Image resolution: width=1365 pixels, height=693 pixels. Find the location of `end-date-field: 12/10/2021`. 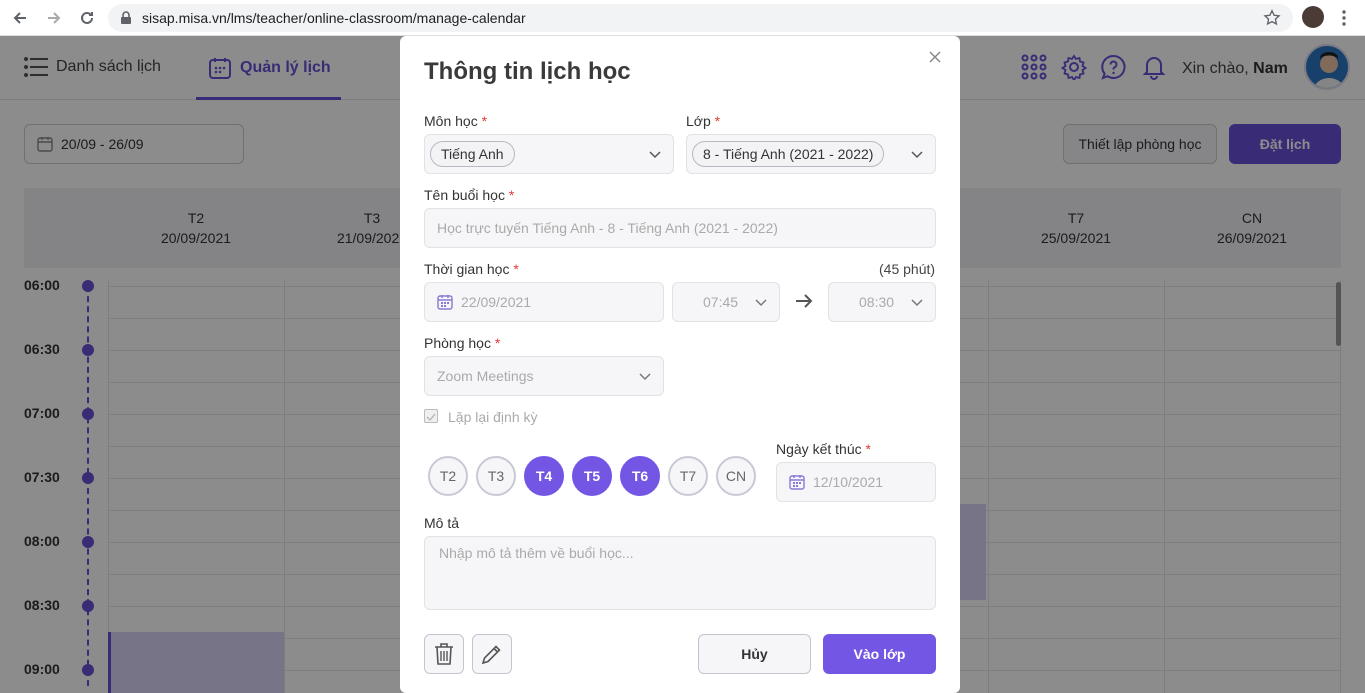

end-date-field: 12/10/2021 is located at coordinates (856, 482).